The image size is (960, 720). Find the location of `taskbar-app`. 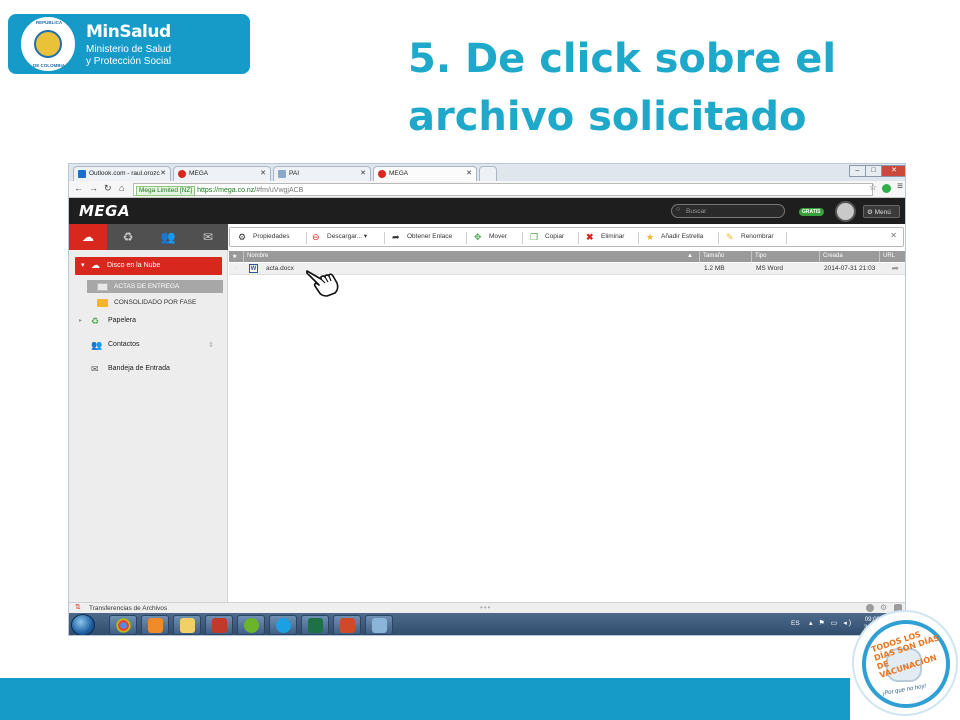

taskbar-app is located at coordinates (347, 625).